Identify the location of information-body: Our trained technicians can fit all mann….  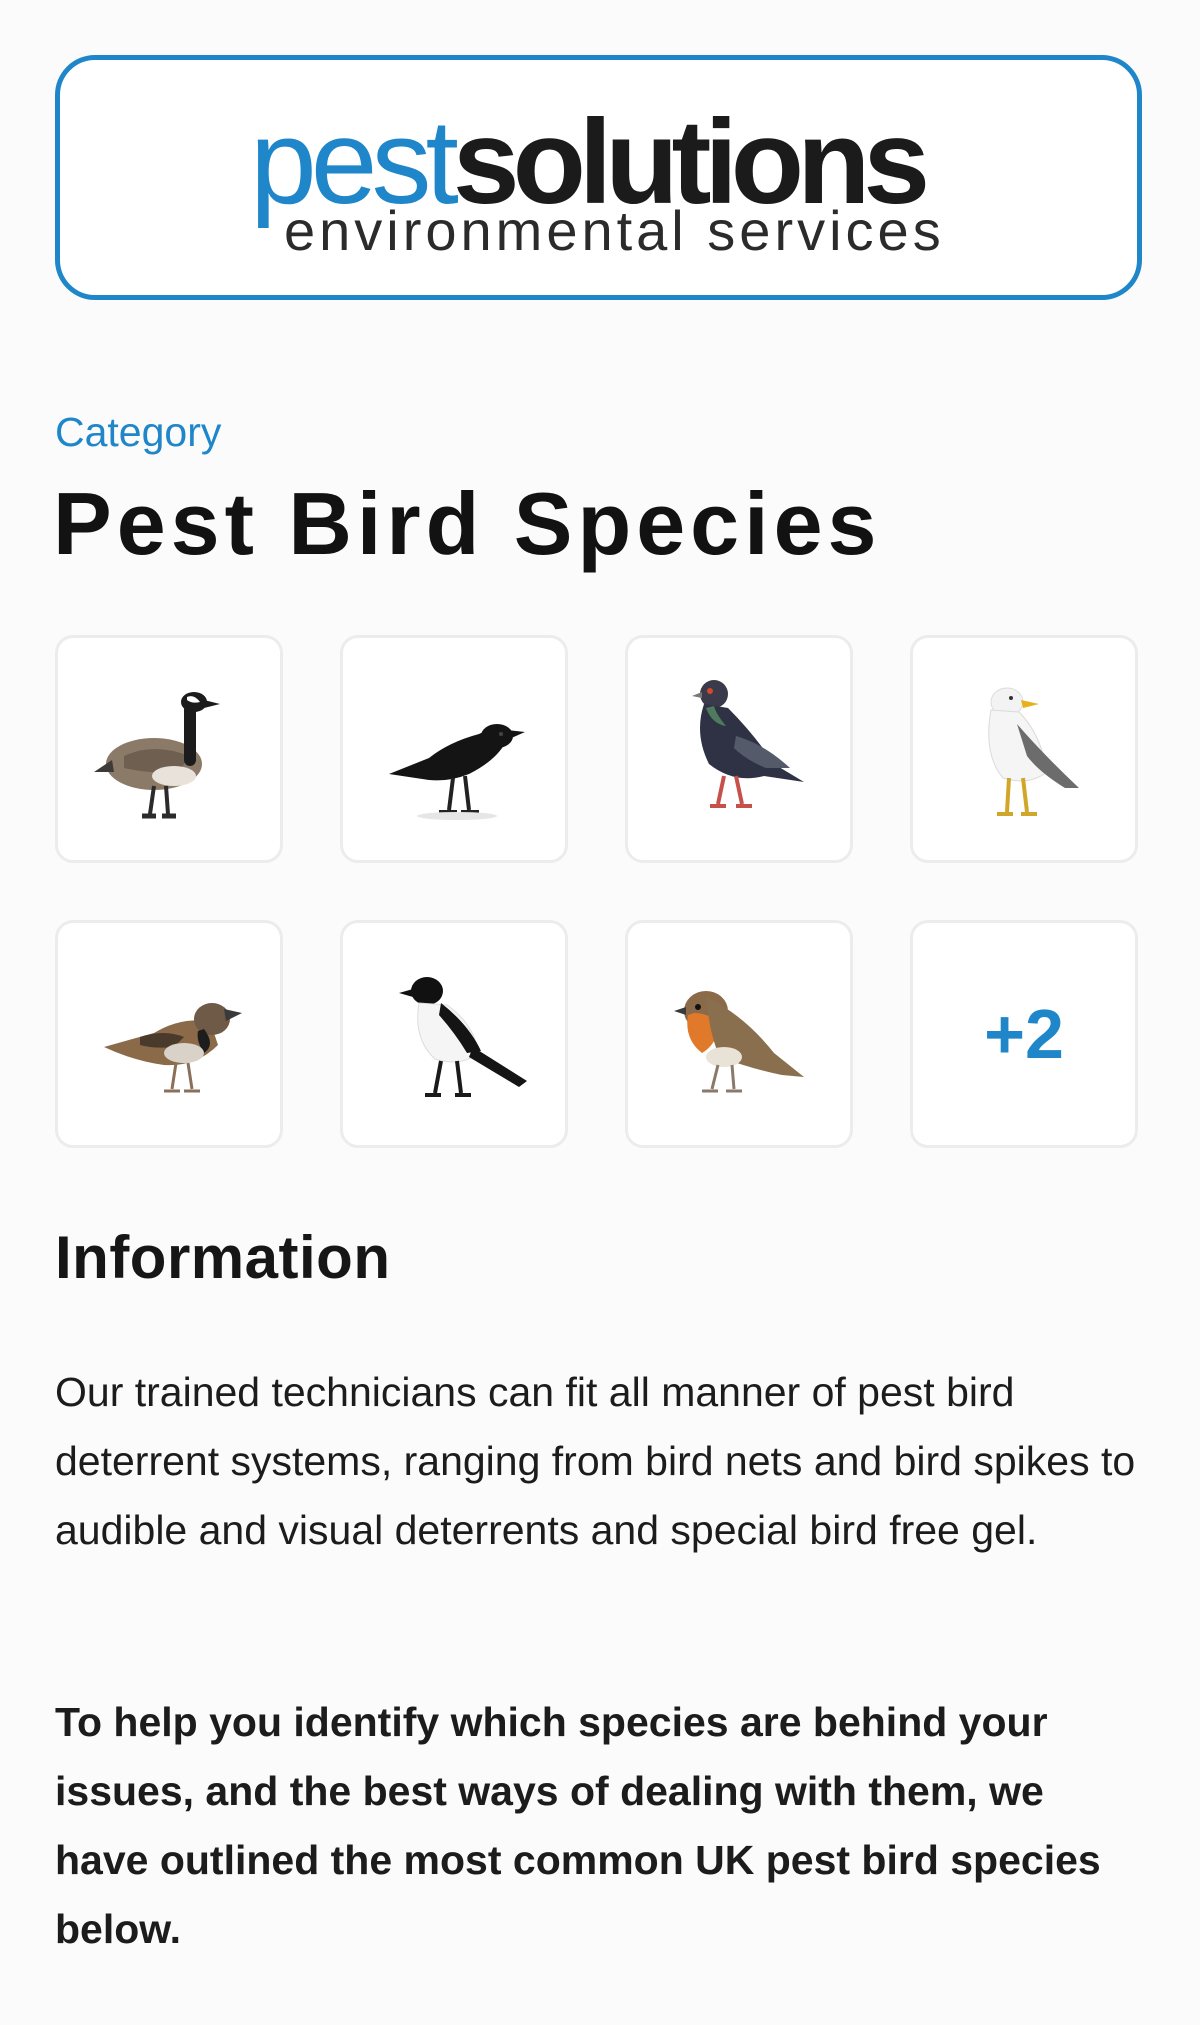
(595, 1461).